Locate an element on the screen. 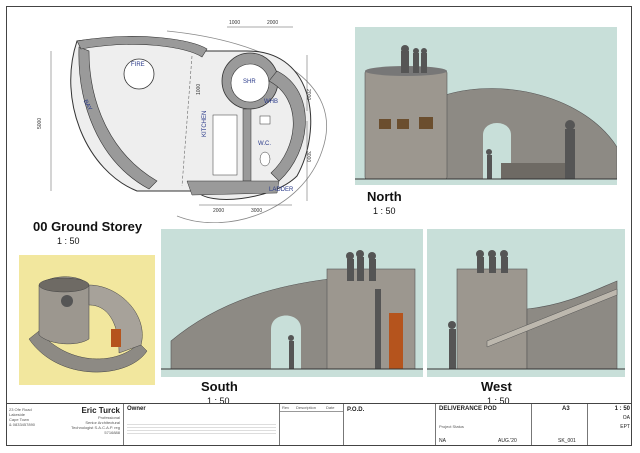  plan-label-kitchen: KITCHEN is located at coordinates (205, 123).